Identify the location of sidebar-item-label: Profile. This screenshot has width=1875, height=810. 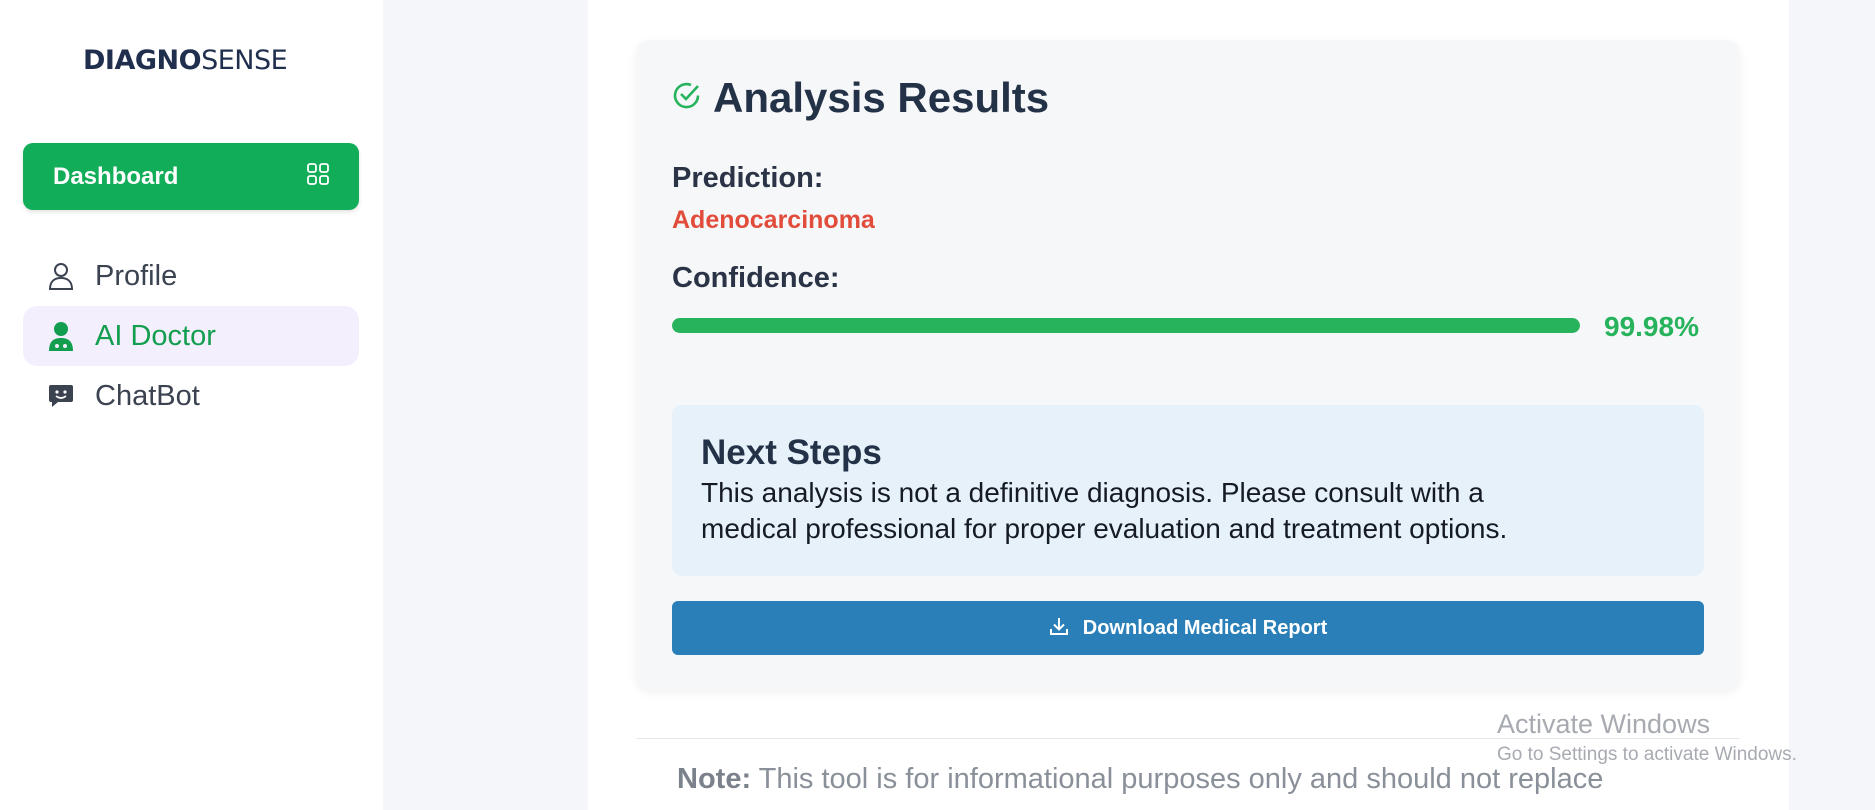
(136, 275).